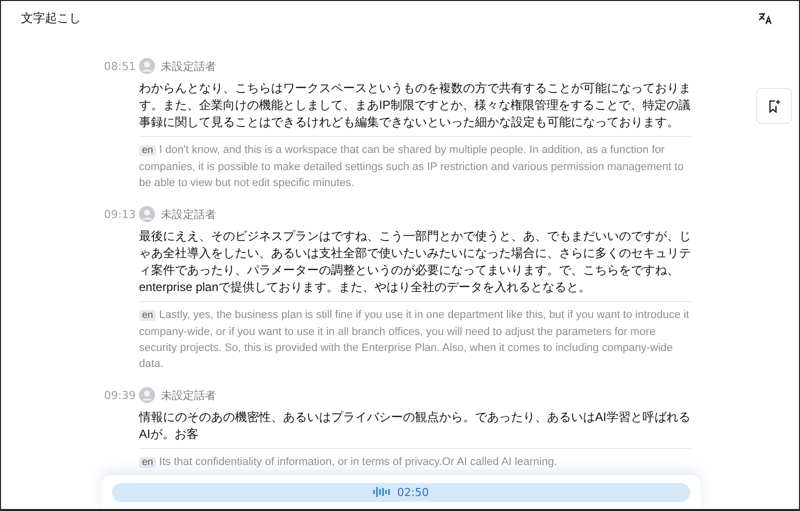 The image size is (800, 511). I want to click on bookmark-add-button, so click(774, 106).